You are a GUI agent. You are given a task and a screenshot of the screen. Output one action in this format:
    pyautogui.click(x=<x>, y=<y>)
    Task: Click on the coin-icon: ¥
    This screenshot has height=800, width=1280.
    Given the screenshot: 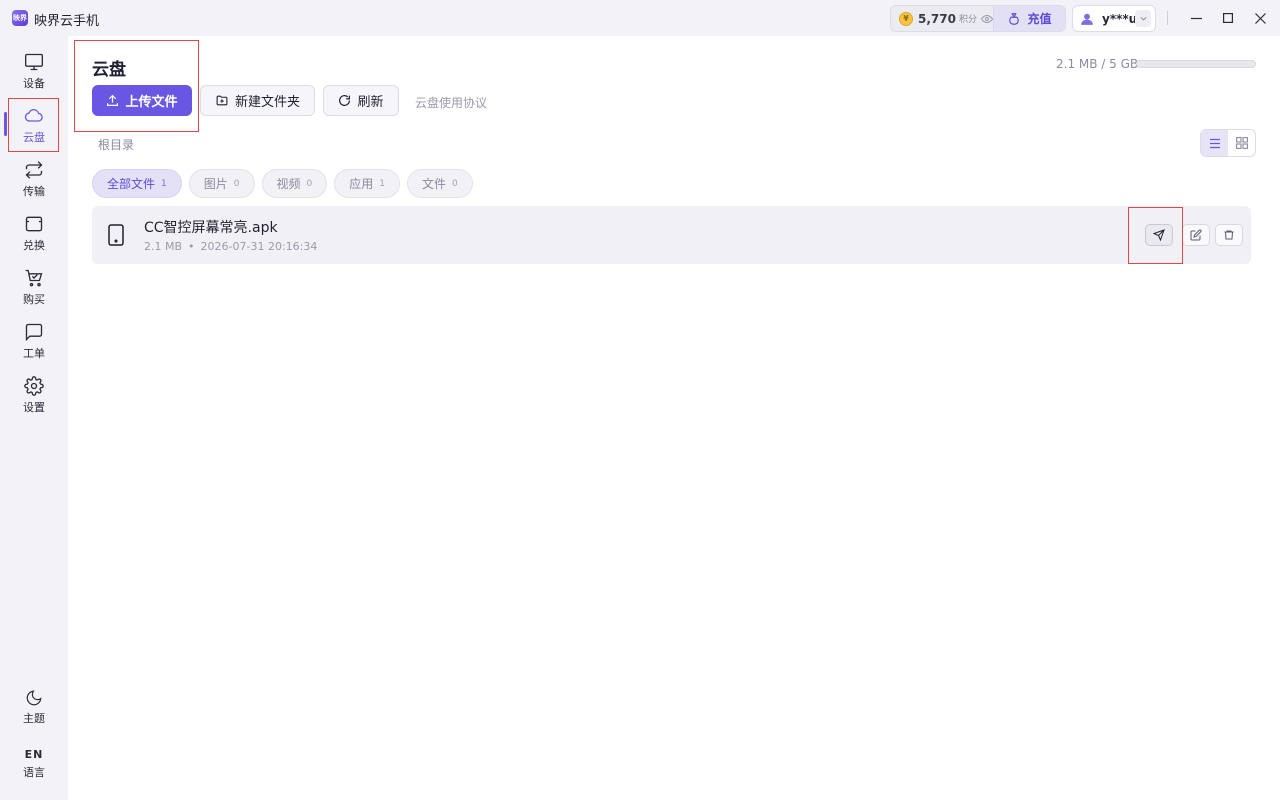 What is the action you would take?
    pyautogui.click(x=906, y=18)
    